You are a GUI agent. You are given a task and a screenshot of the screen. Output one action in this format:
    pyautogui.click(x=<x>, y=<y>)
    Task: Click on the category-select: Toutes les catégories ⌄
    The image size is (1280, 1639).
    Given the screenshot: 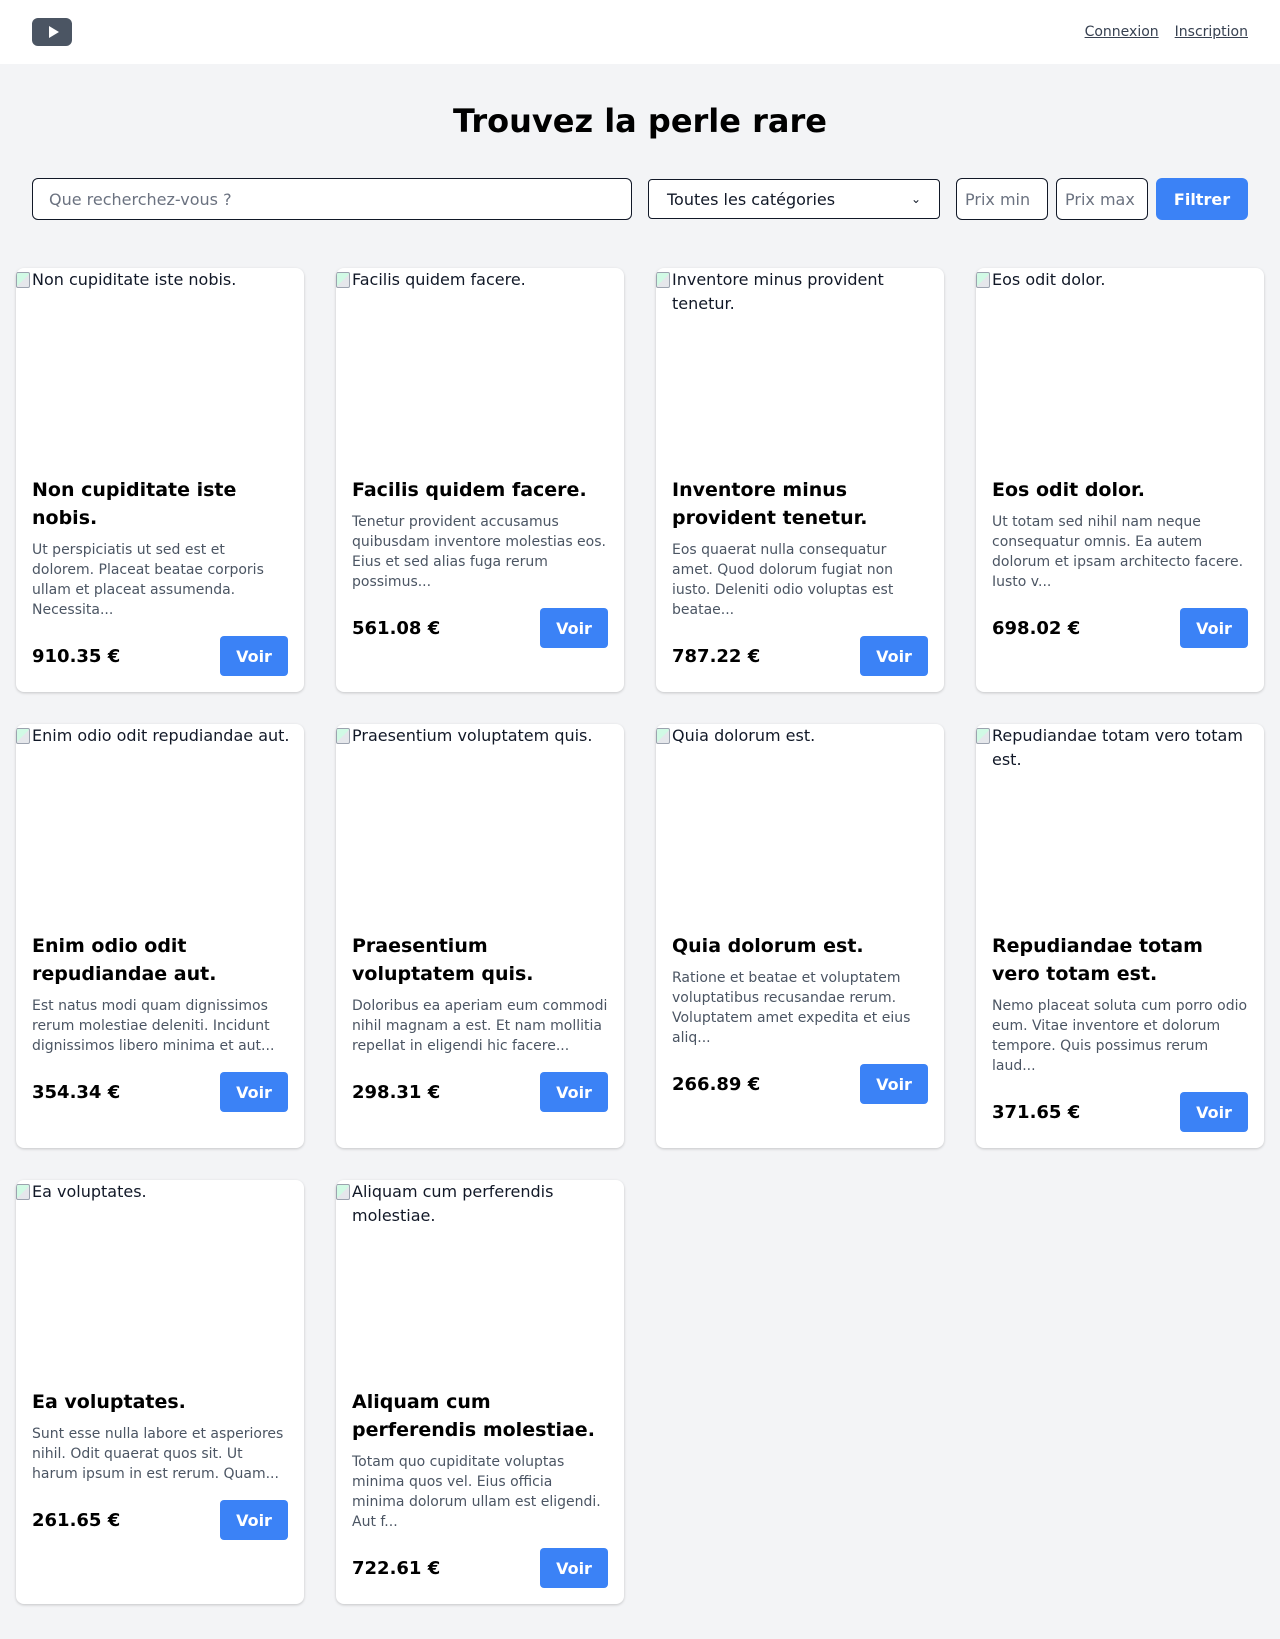 What is the action you would take?
    pyautogui.click(x=794, y=199)
    